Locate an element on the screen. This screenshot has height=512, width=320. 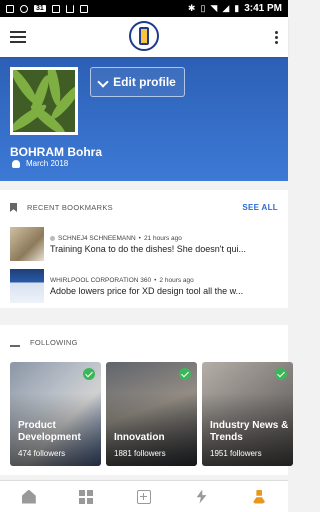
tile-followers: 474 followers is located at coordinates (42, 453).